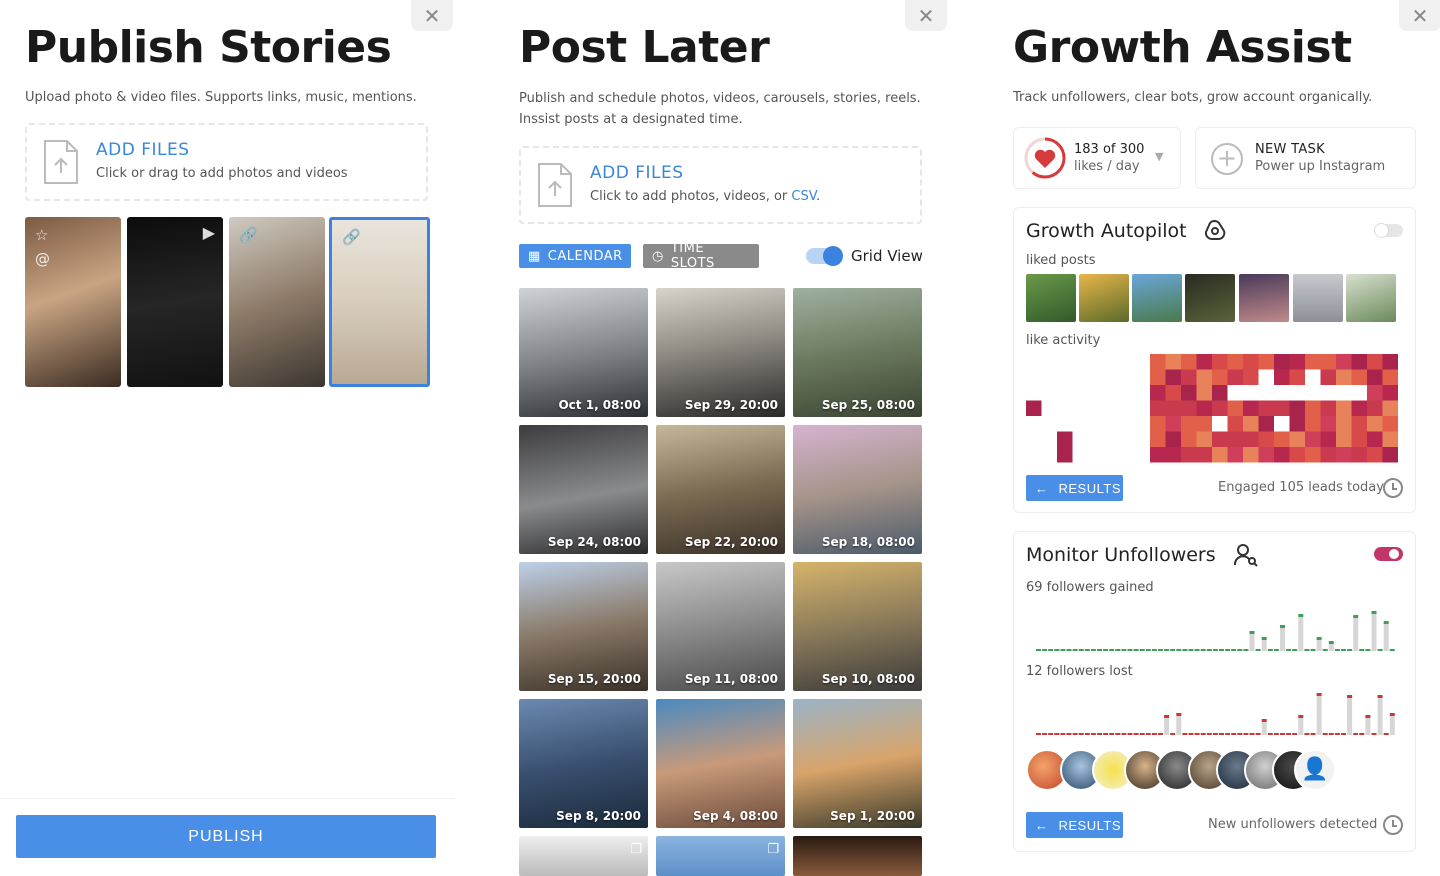 This screenshot has width=1440, height=876. Describe the element at coordinates (1159, 156) in the screenshot. I see `chevron-down-icon: ▼` at that location.